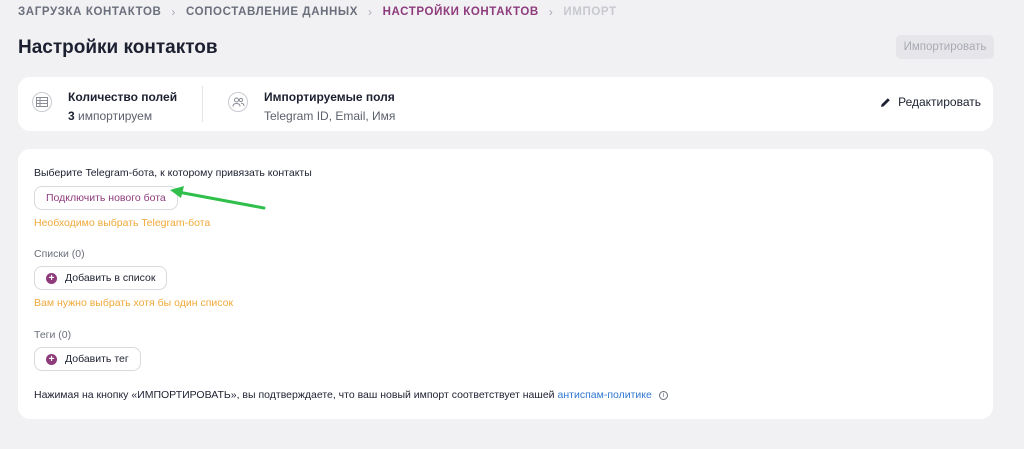  Describe the element at coordinates (118, 47) in the screenshot. I see `page-title: Настройки контактов` at that location.